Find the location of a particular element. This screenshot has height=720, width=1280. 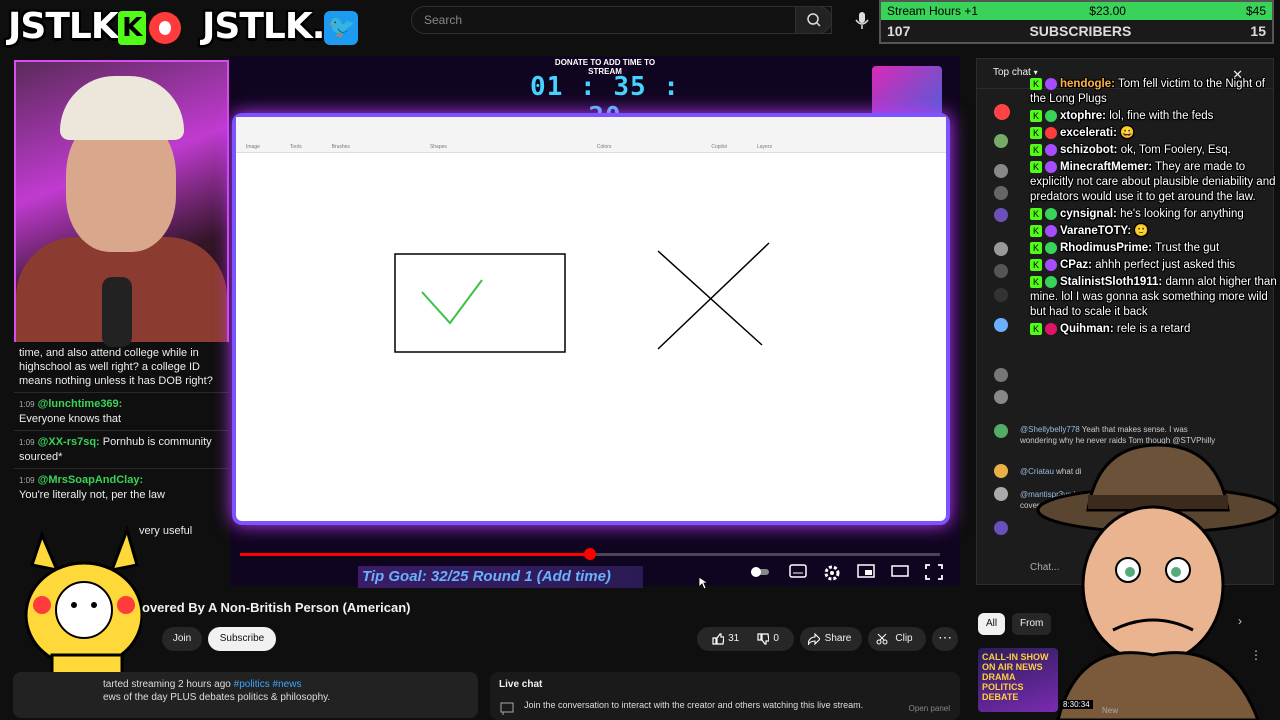

autoplay-toggle is located at coordinates (760, 572).